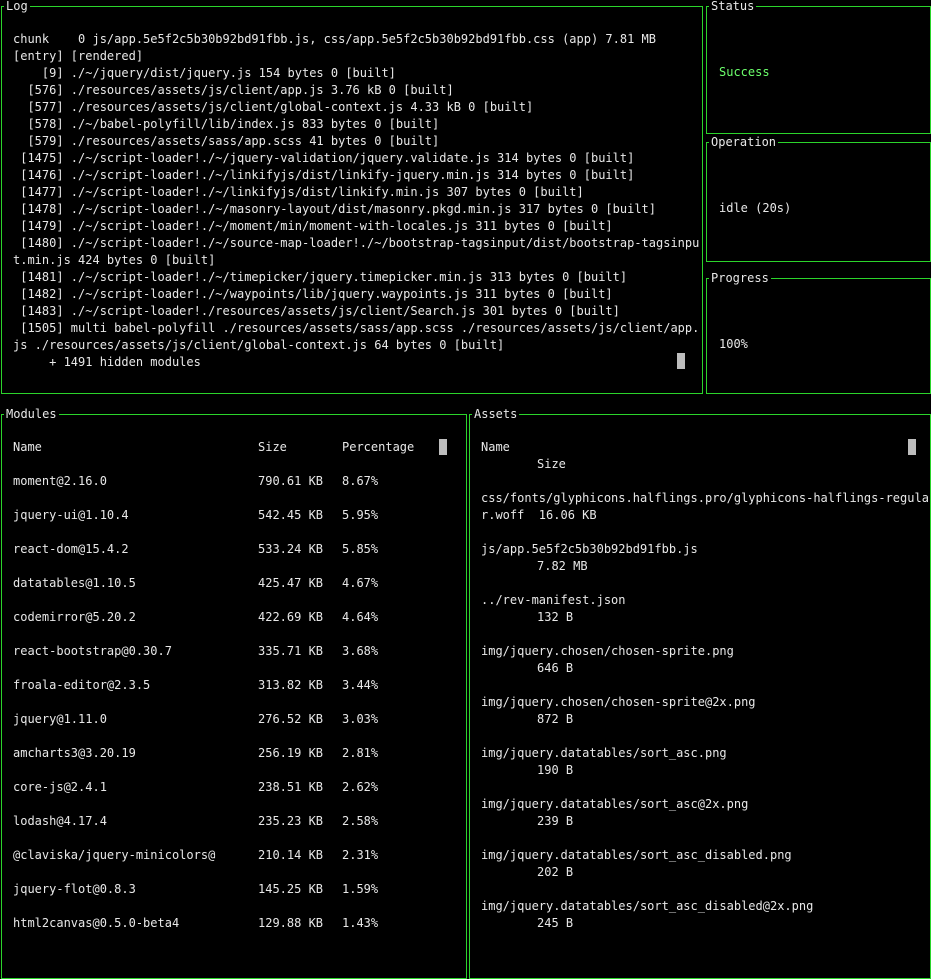 The image size is (931, 979). I want to click on module-name: html2canvas@0.5.0-beta4, so click(96, 923).